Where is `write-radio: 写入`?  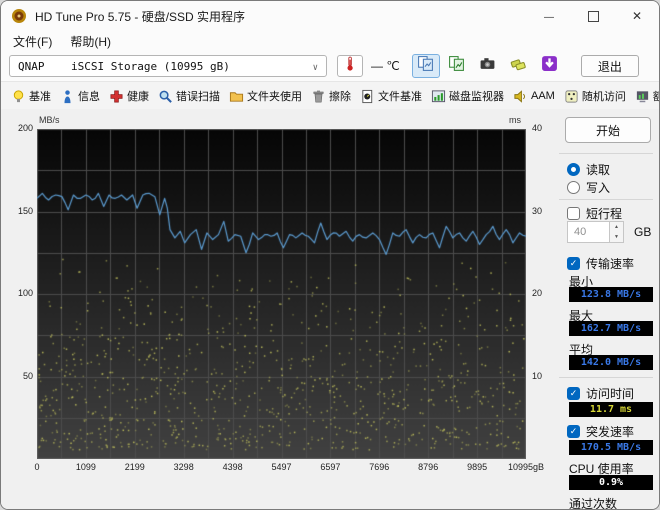
write-radio: 写入 is located at coordinates (588, 187).